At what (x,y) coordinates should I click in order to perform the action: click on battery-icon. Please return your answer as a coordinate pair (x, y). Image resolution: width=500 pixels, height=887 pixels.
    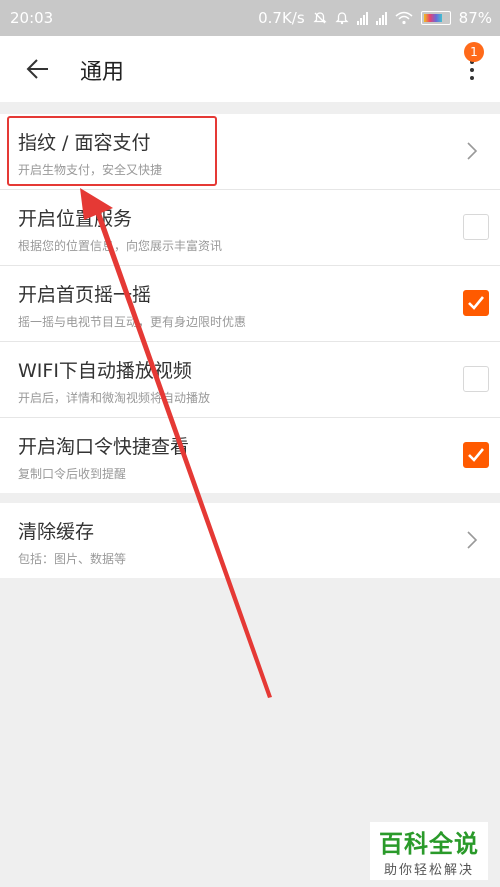
    Looking at the image, I should click on (435, 18).